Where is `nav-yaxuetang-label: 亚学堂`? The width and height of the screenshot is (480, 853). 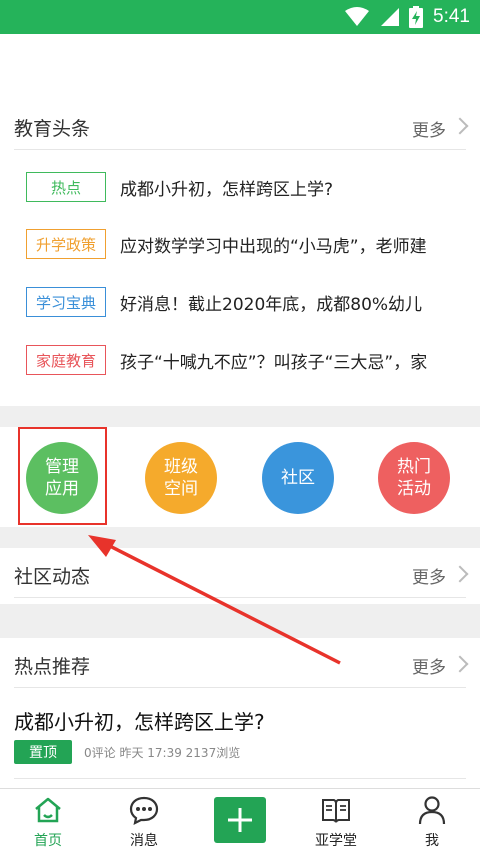 nav-yaxuetang-label: 亚学堂 is located at coordinates (336, 841).